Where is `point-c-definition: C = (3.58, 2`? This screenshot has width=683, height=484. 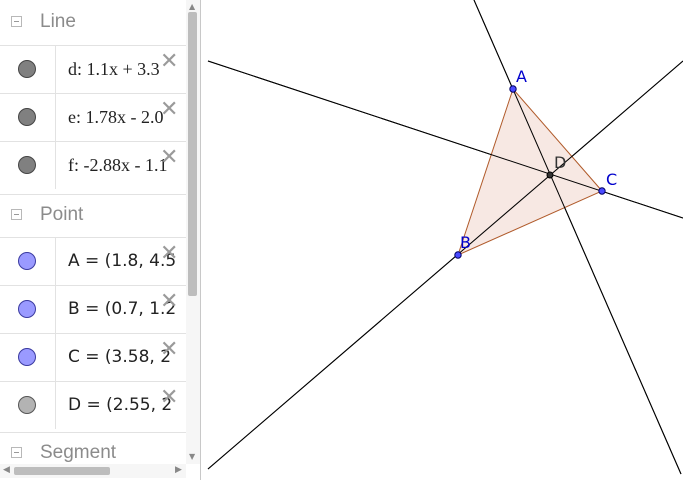 point-c-definition: C = (3.58, 2 is located at coordinates (119, 357).